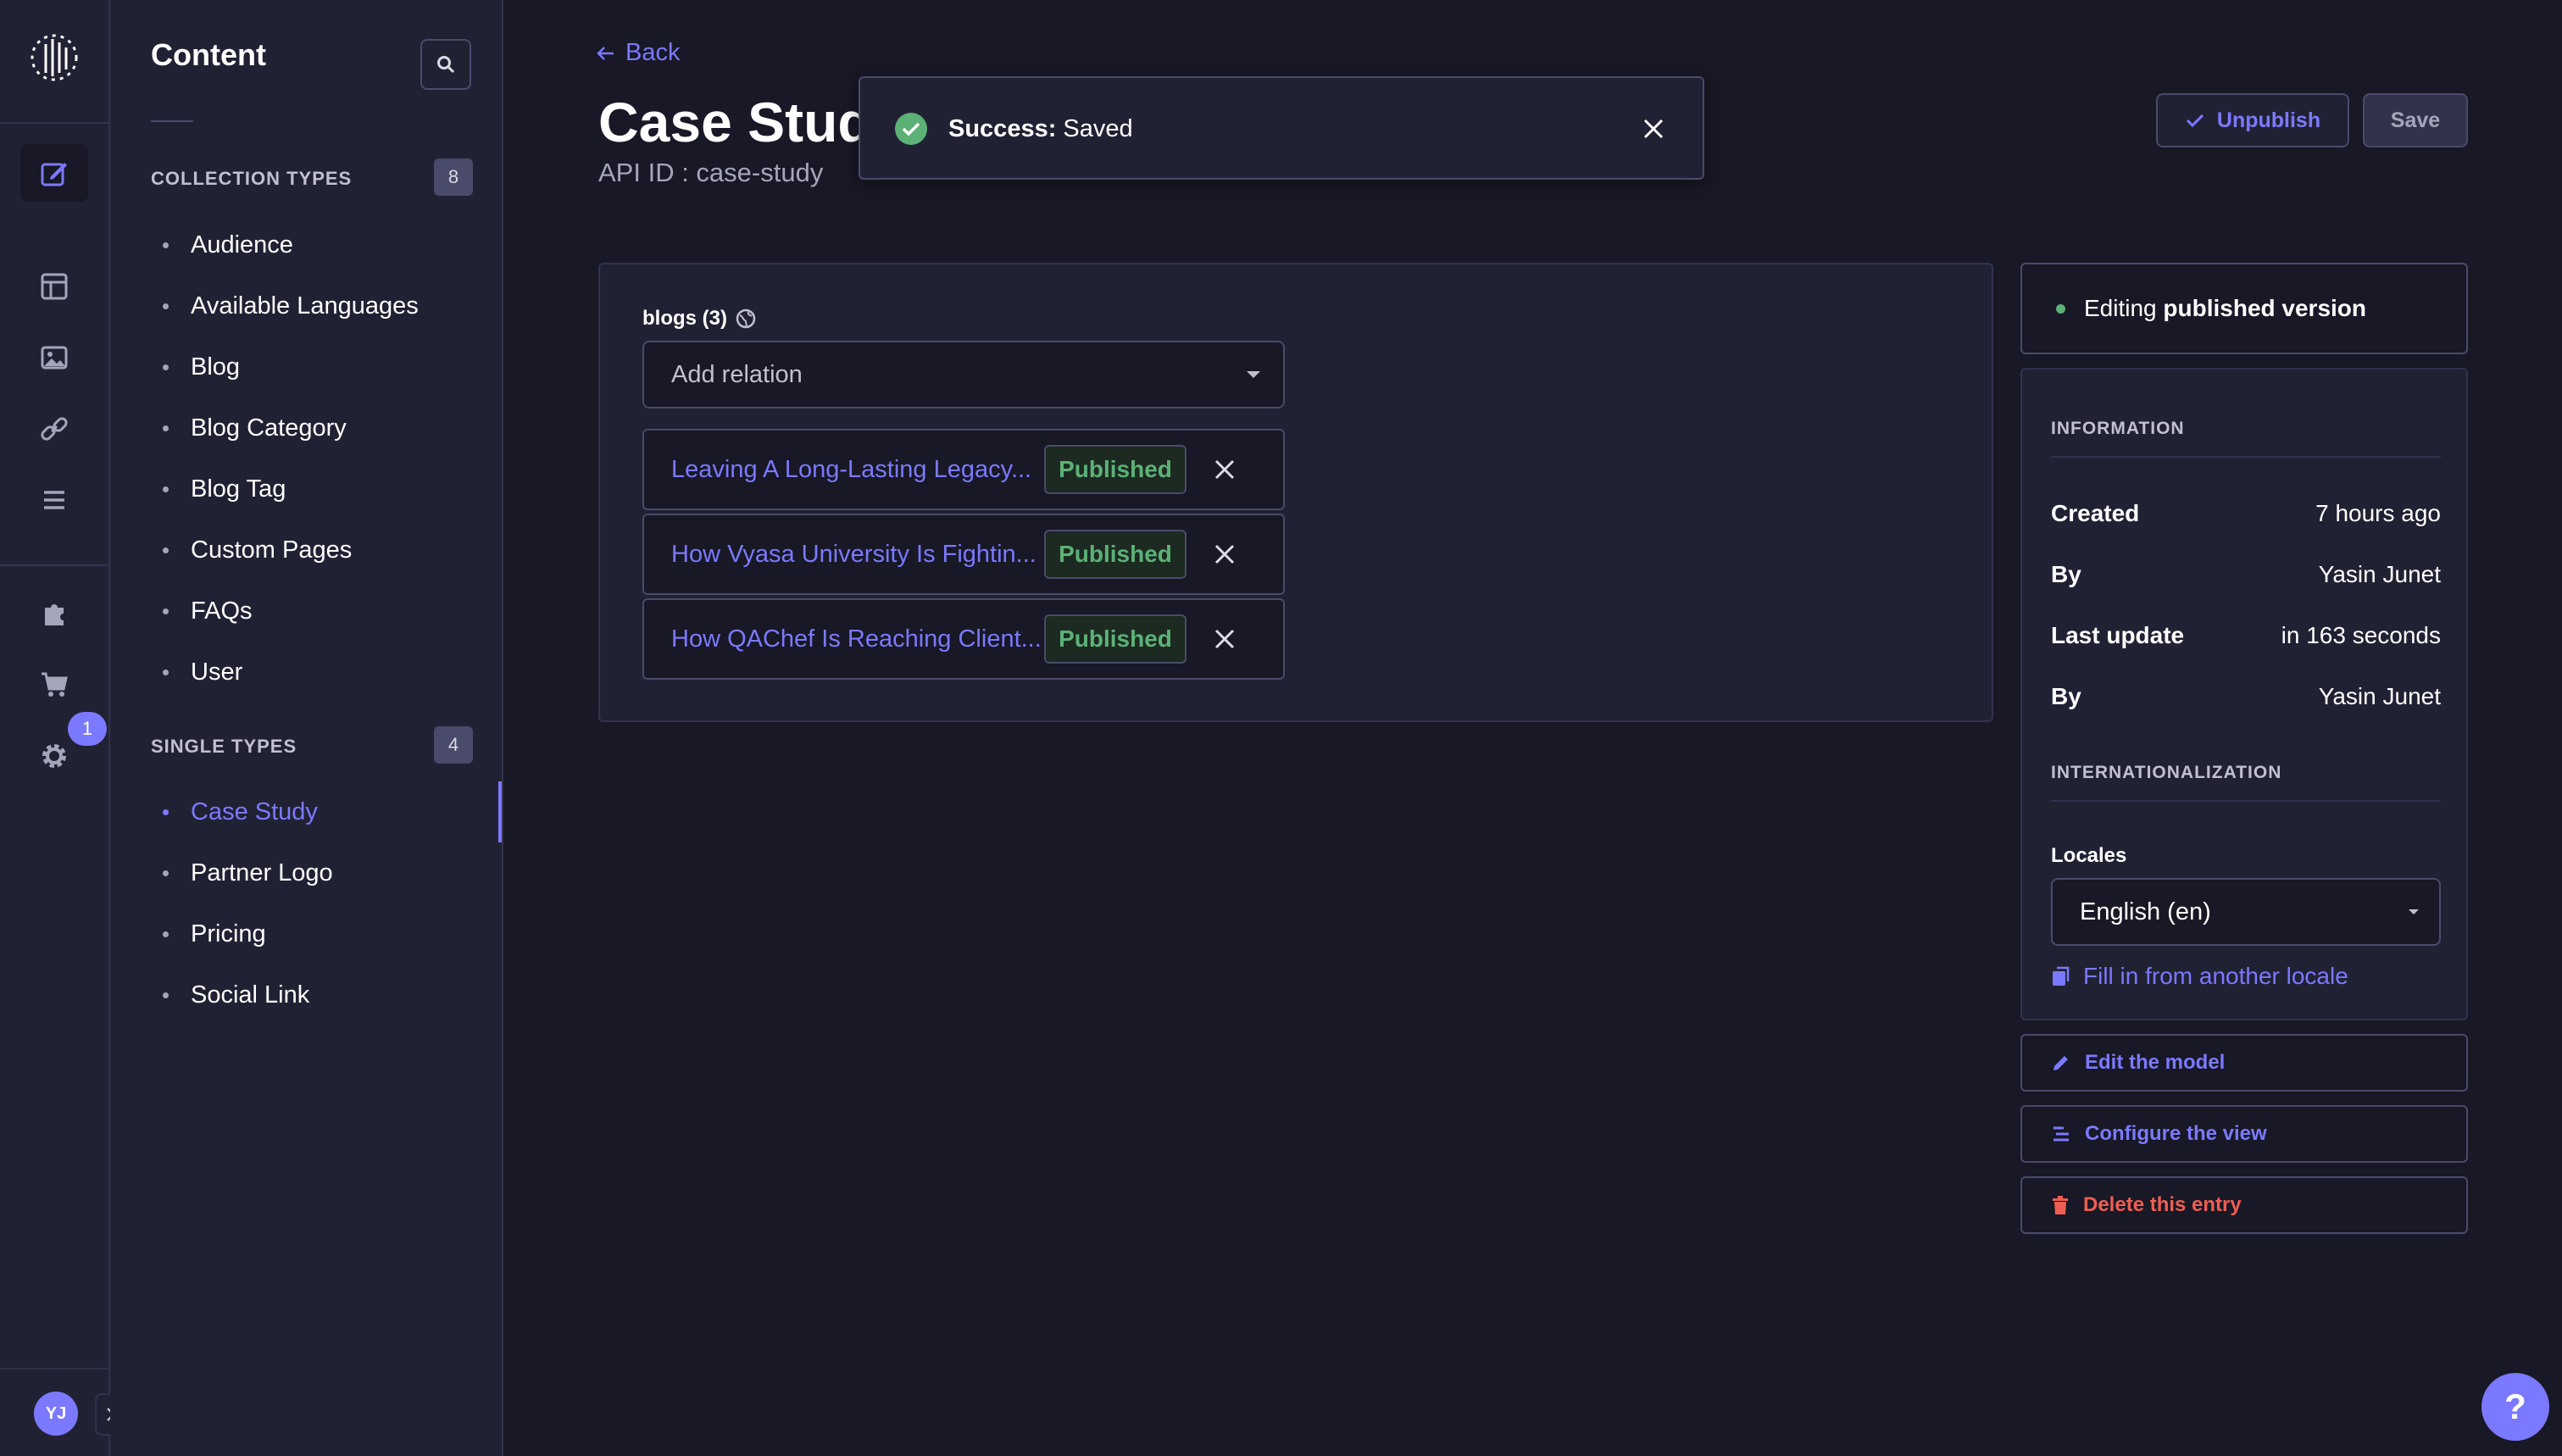 The height and width of the screenshot is (1456, 2562). Describe the element at coordinates (2244, 1205) in the screenshot. I see `delete-entry-button: Delete this entry` at that location.